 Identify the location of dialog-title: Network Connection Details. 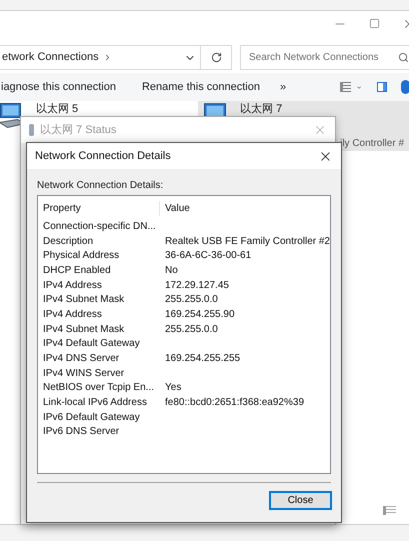
(103, 156).